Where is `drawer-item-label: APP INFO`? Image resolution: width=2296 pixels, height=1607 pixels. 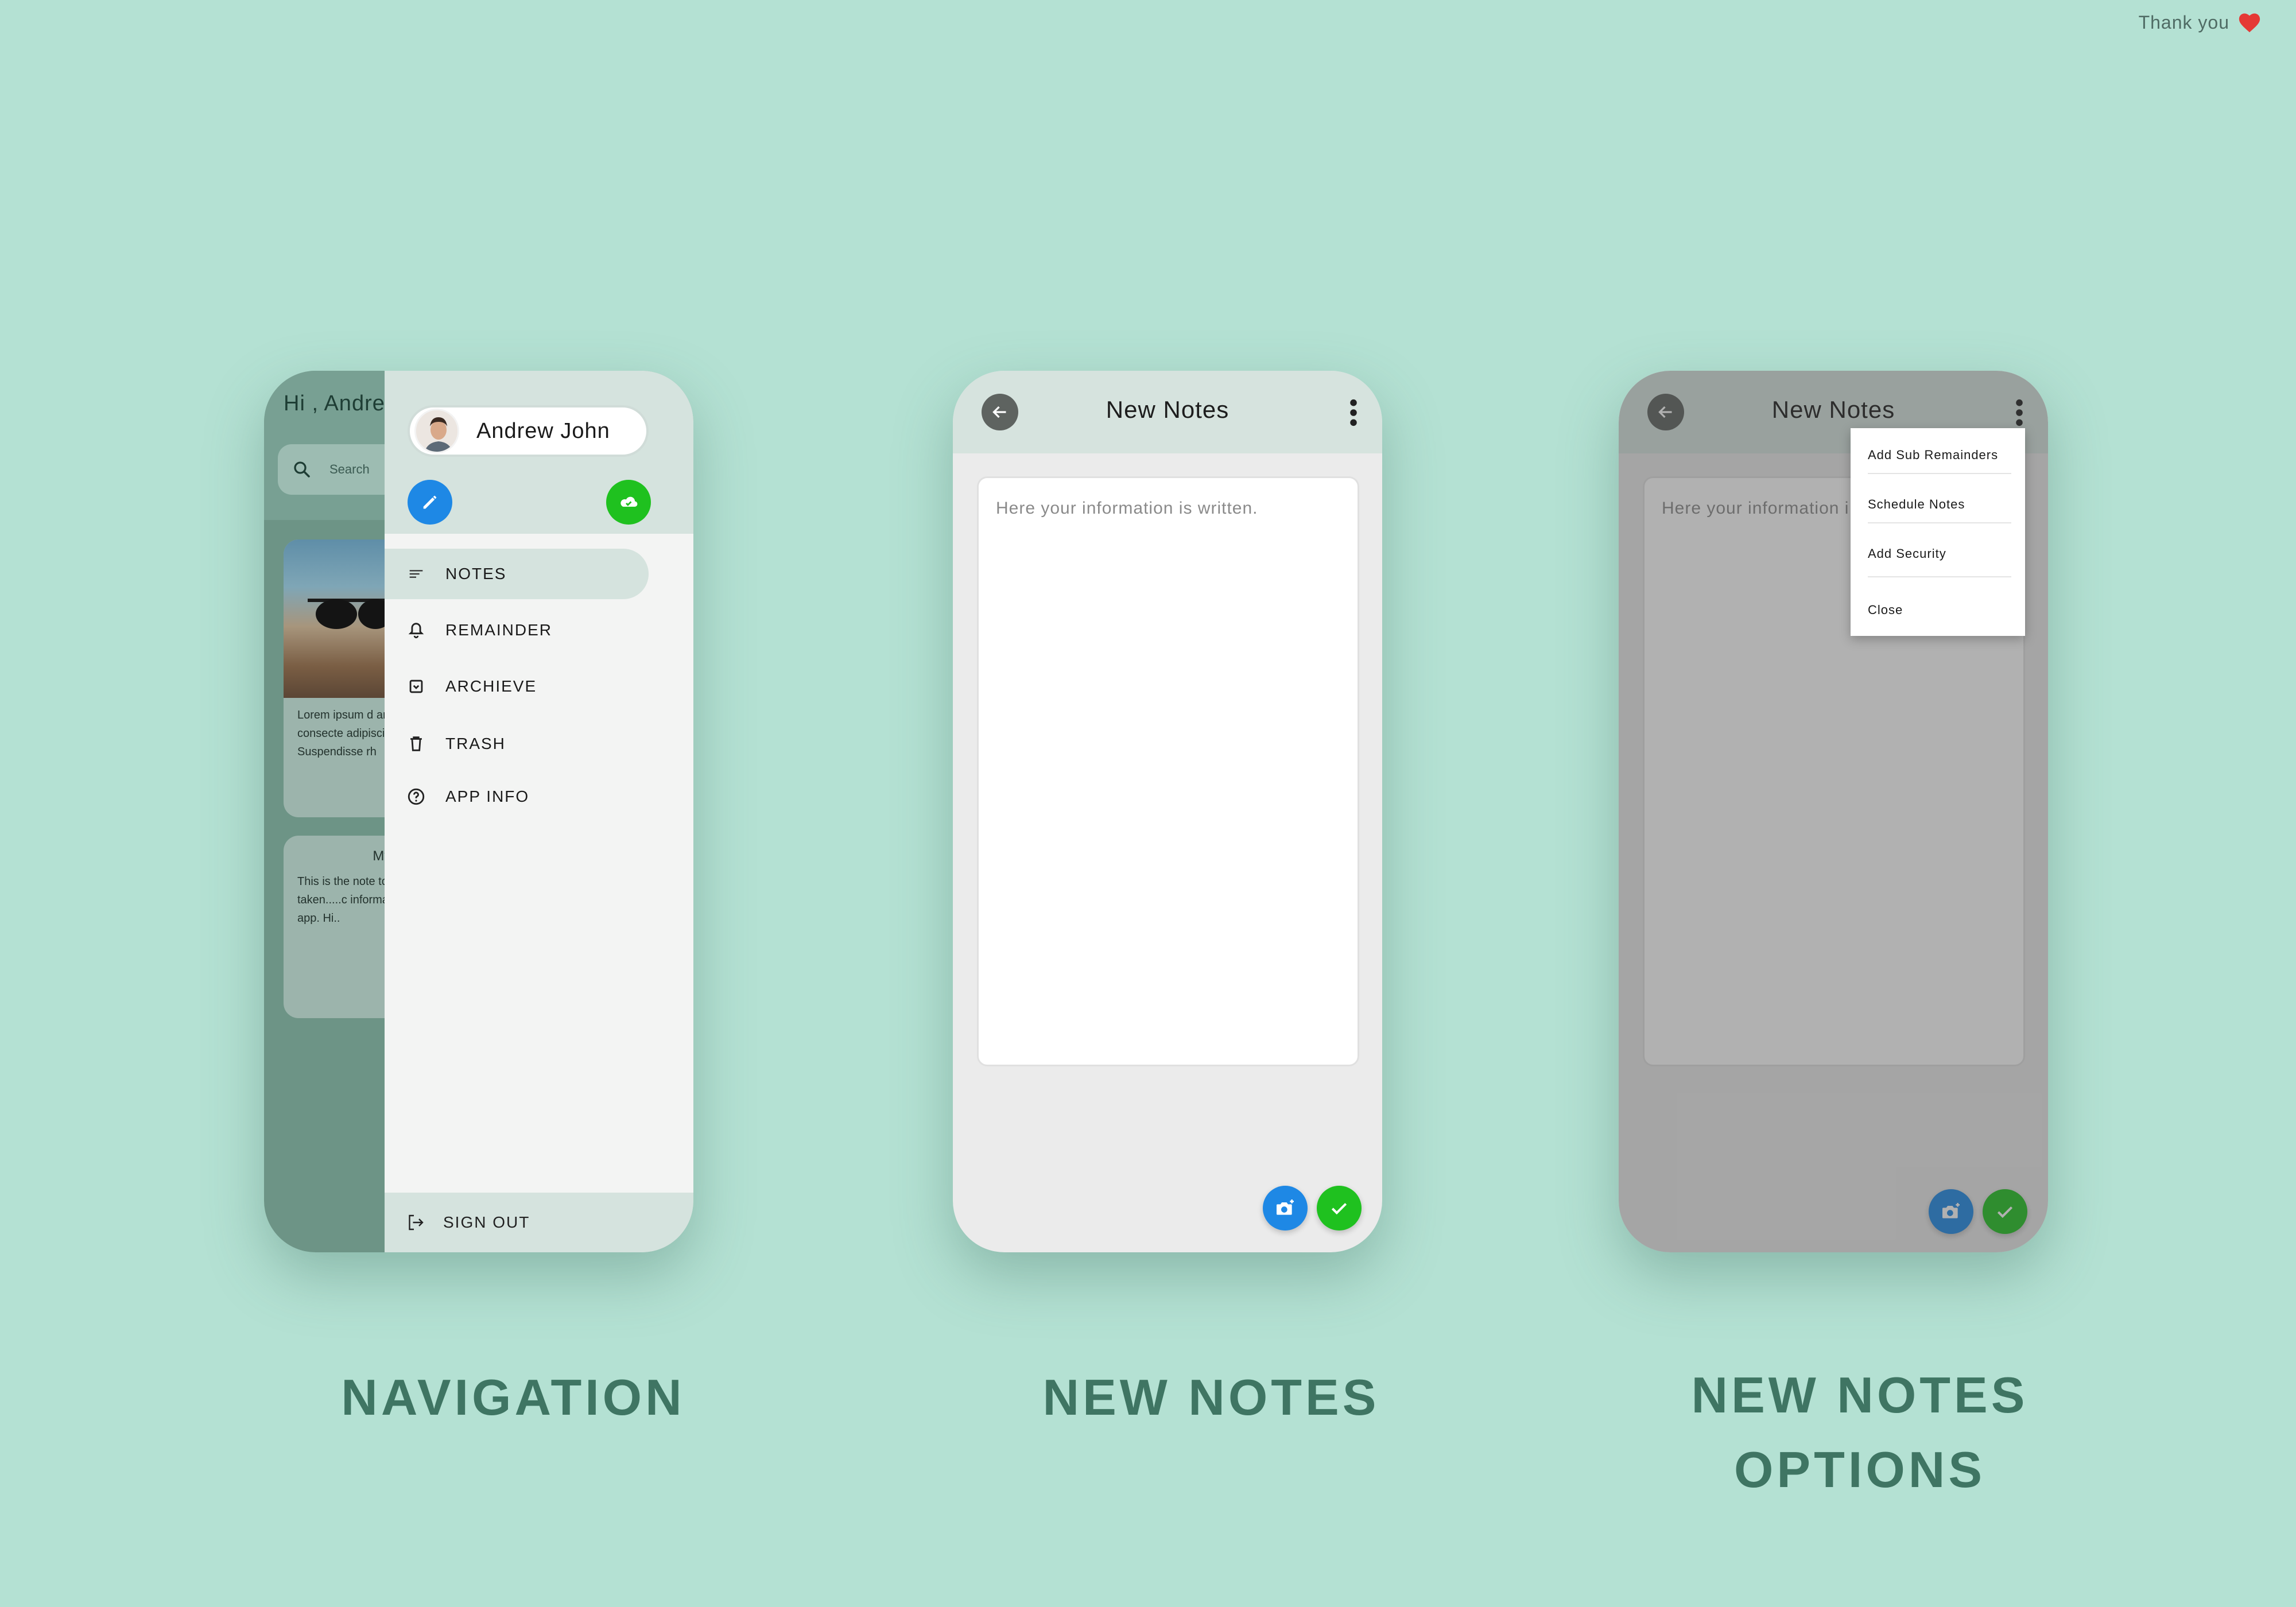
drawer-item-label: APP INFO is located at coordinates (487, 796).